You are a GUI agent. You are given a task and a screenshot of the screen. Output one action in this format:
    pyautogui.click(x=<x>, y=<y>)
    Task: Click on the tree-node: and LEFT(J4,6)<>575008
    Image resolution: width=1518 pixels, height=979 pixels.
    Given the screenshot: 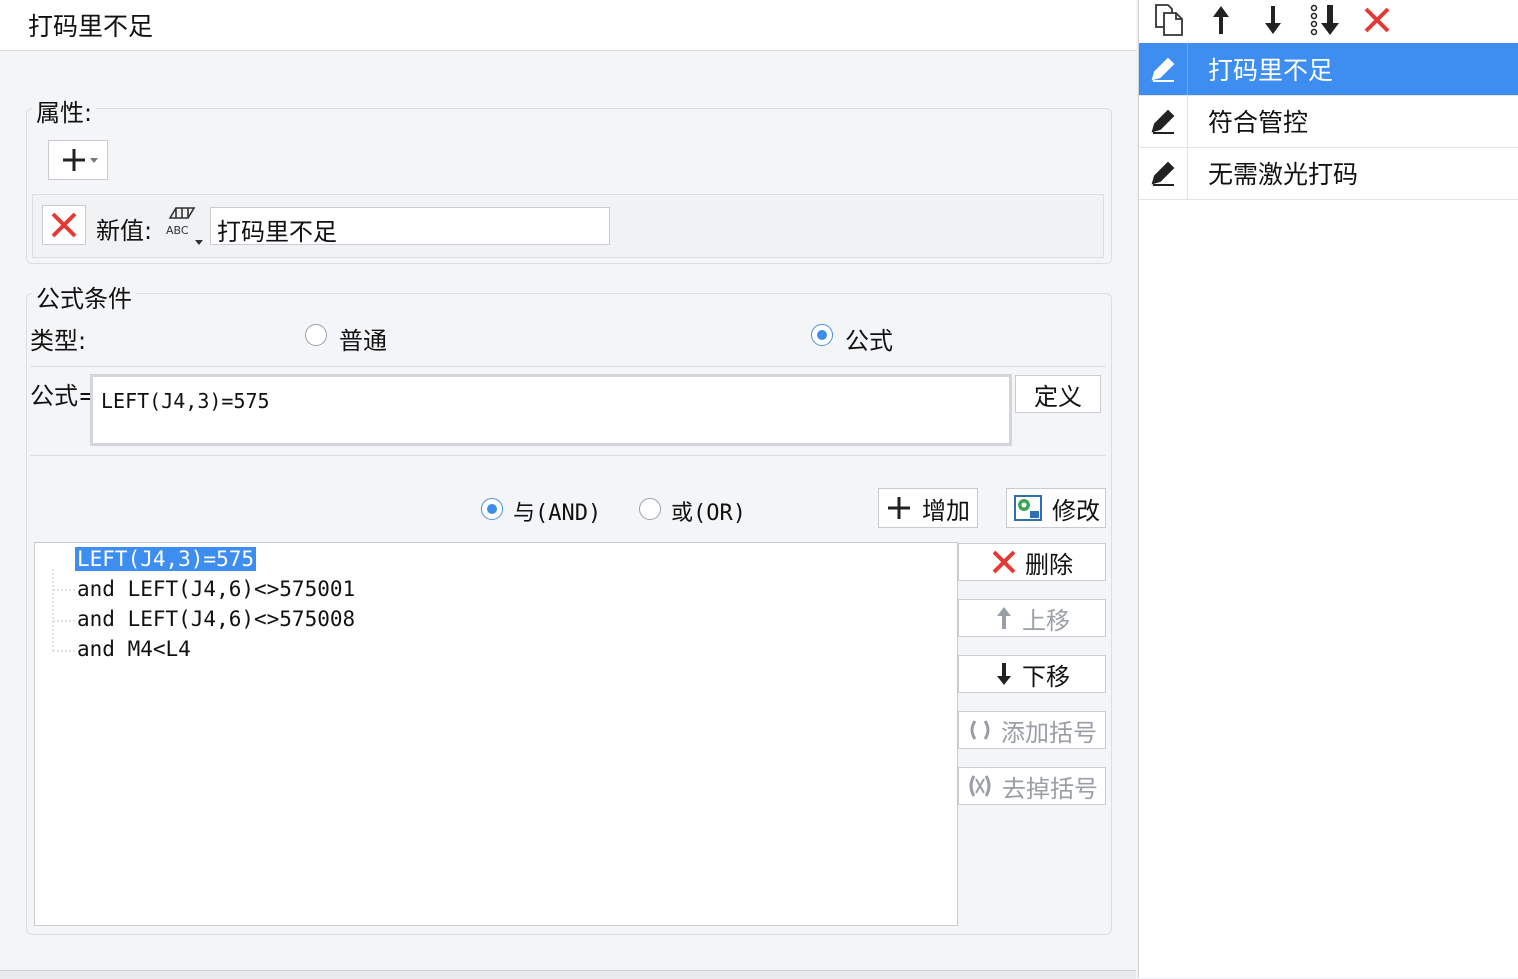 What is the action you would take?
    pyautogui.click(x=216, y=619)
    